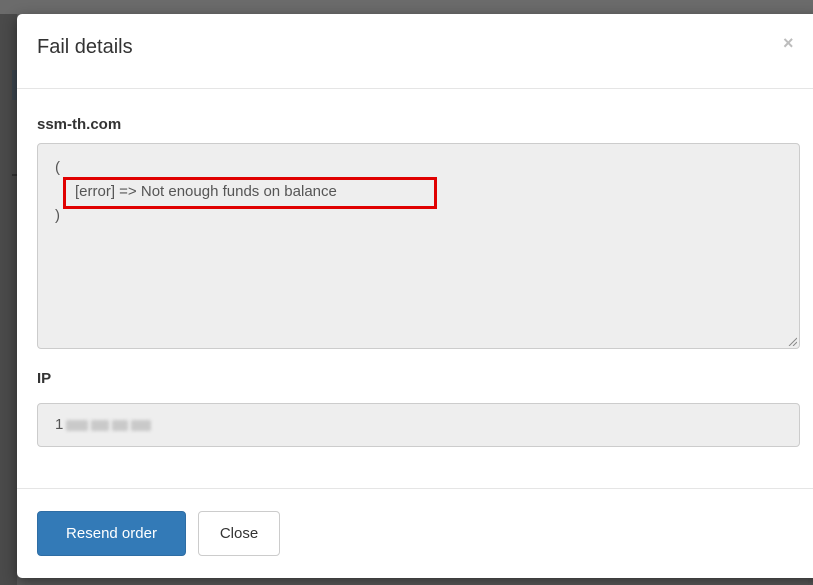 The width and height of the screenshot is (813, 585). I want to click on details-line: (, so click(57, 167).